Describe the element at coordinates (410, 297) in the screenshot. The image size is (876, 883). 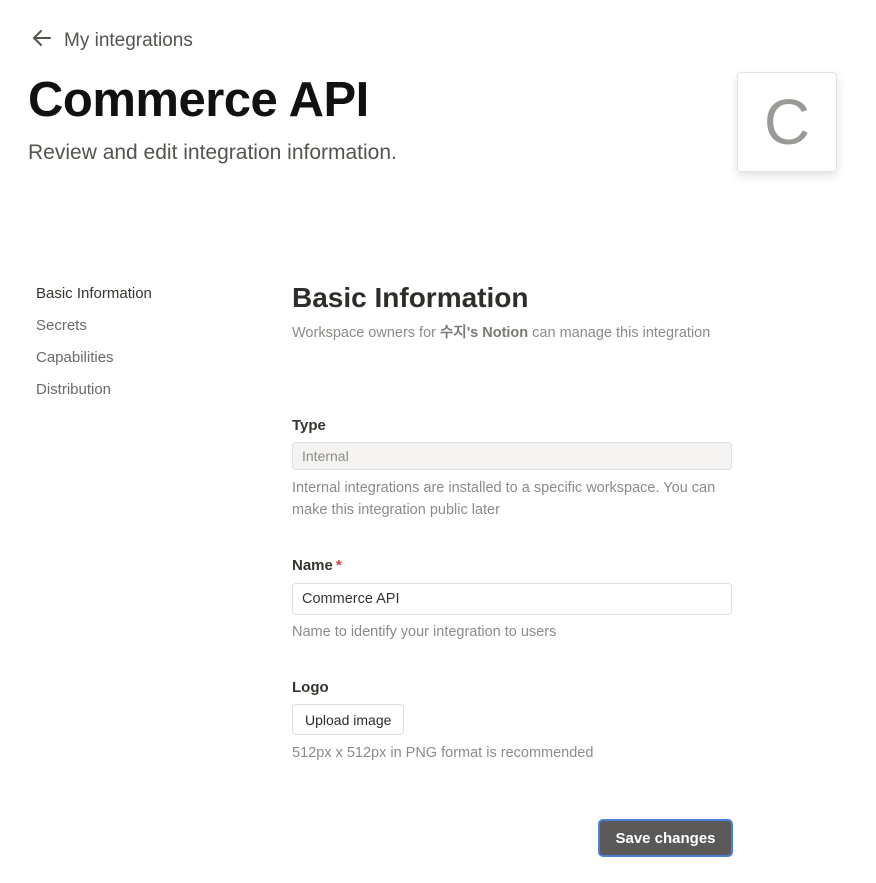
I see `section-title: Basic Information` at that location.